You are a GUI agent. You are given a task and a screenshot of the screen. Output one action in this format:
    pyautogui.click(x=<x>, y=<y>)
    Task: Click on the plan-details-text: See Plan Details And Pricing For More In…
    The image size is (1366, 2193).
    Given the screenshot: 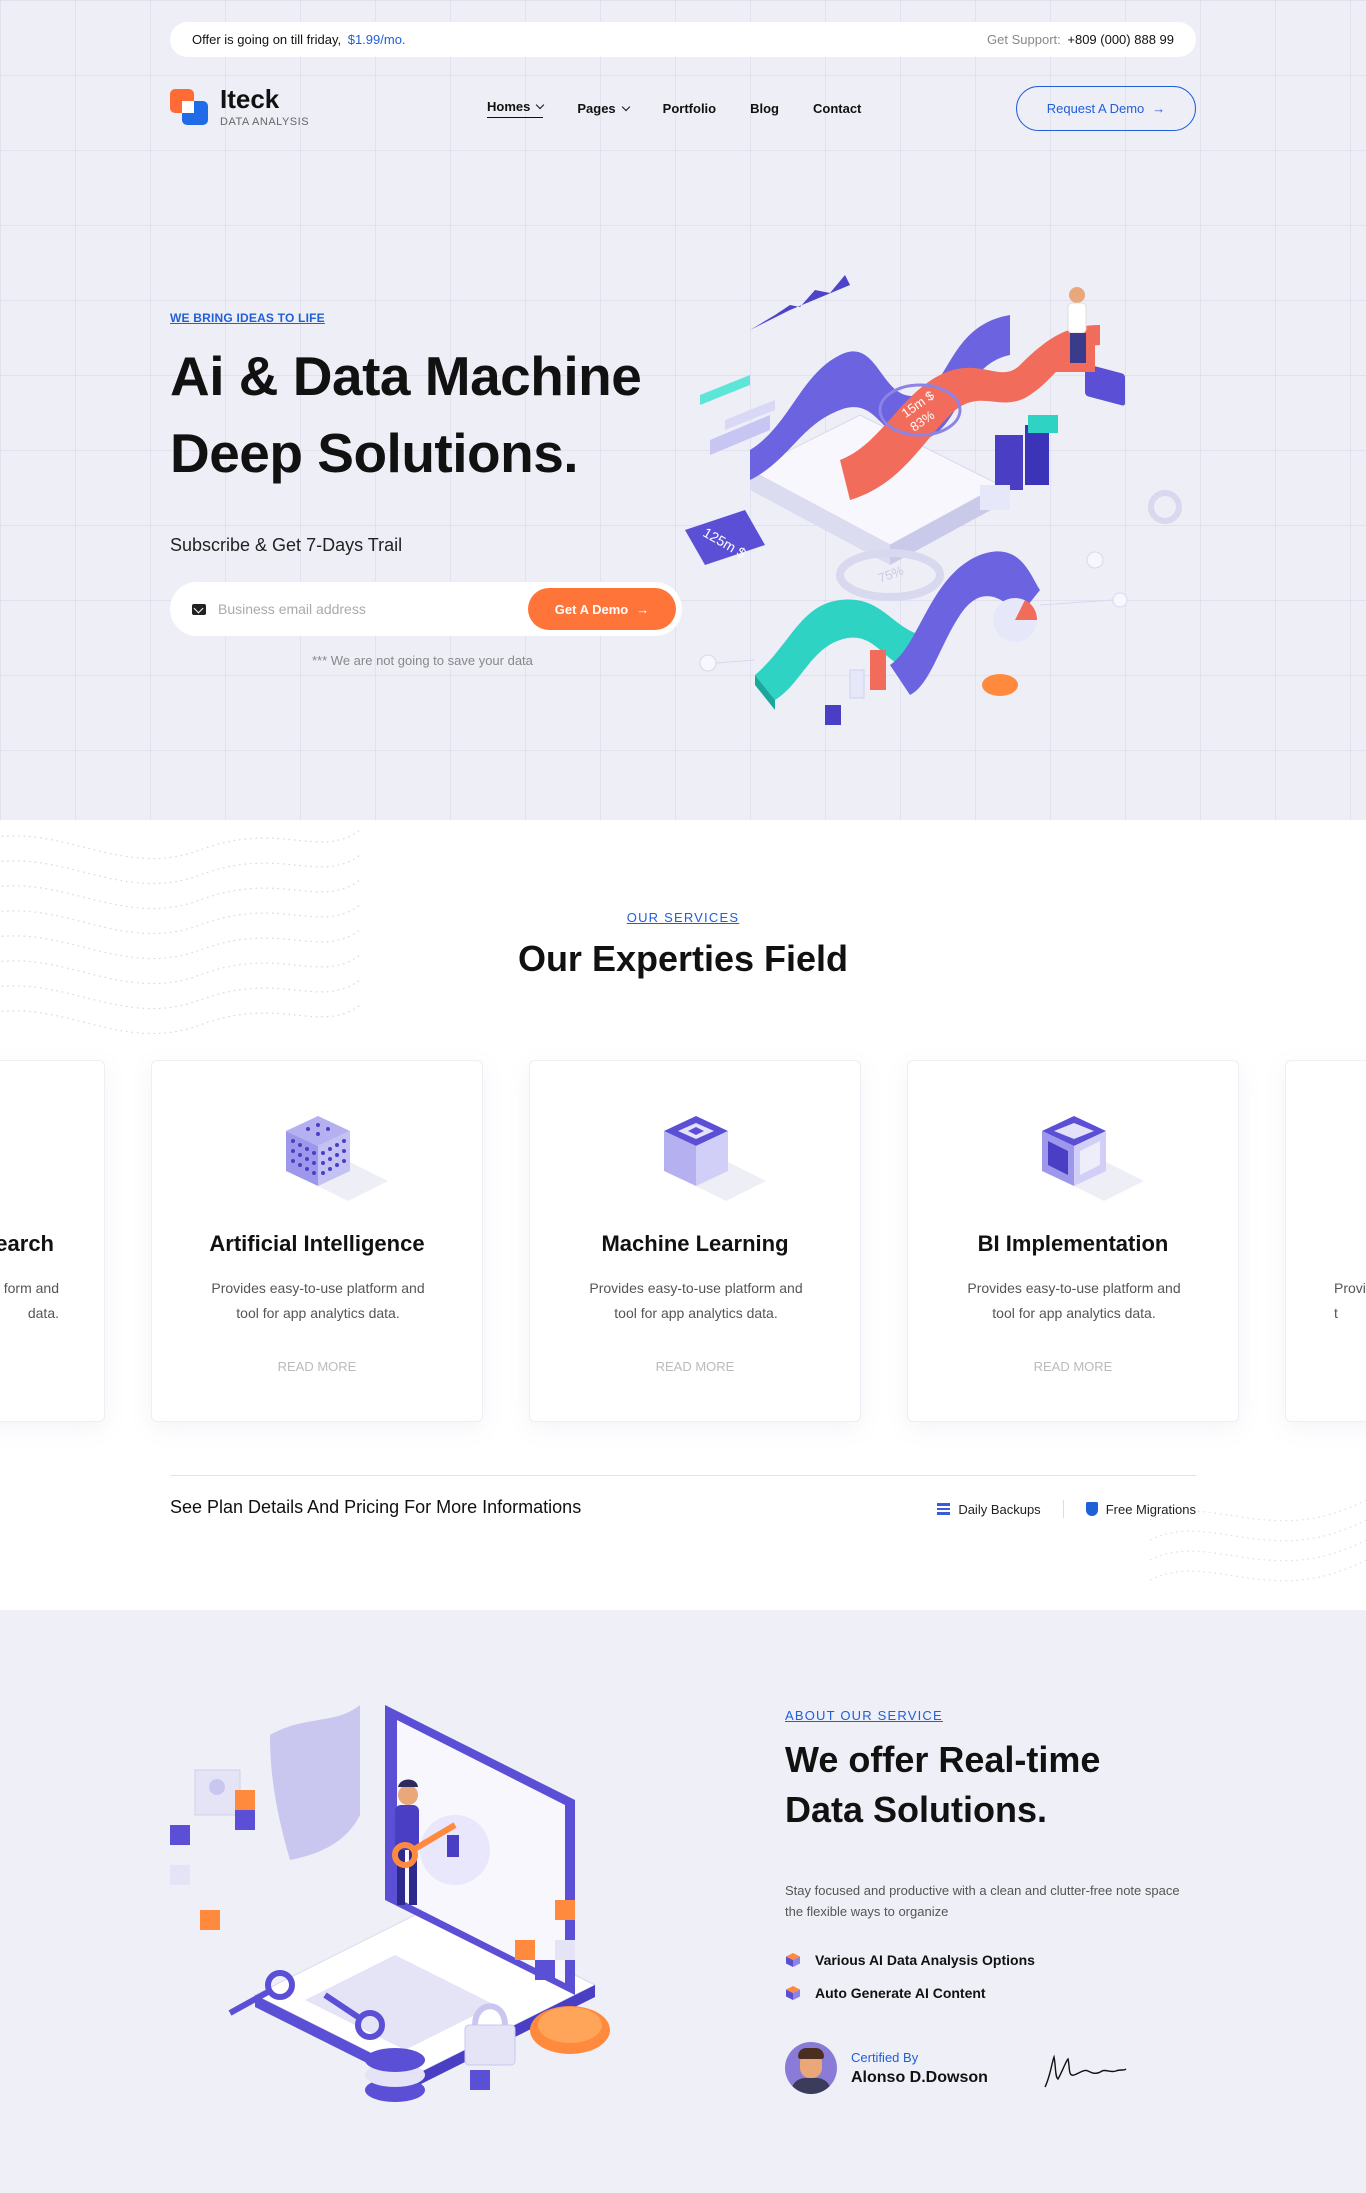 What is the action you would take?
    pyautogui.click(x=375, y=1507)
    